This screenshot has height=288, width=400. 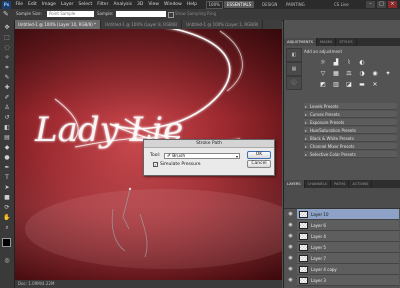 What do you see at coordinates (7, 87) in the screenshot?
I see `healing-tool-icon: ✚` at bounding box center [7, 87].